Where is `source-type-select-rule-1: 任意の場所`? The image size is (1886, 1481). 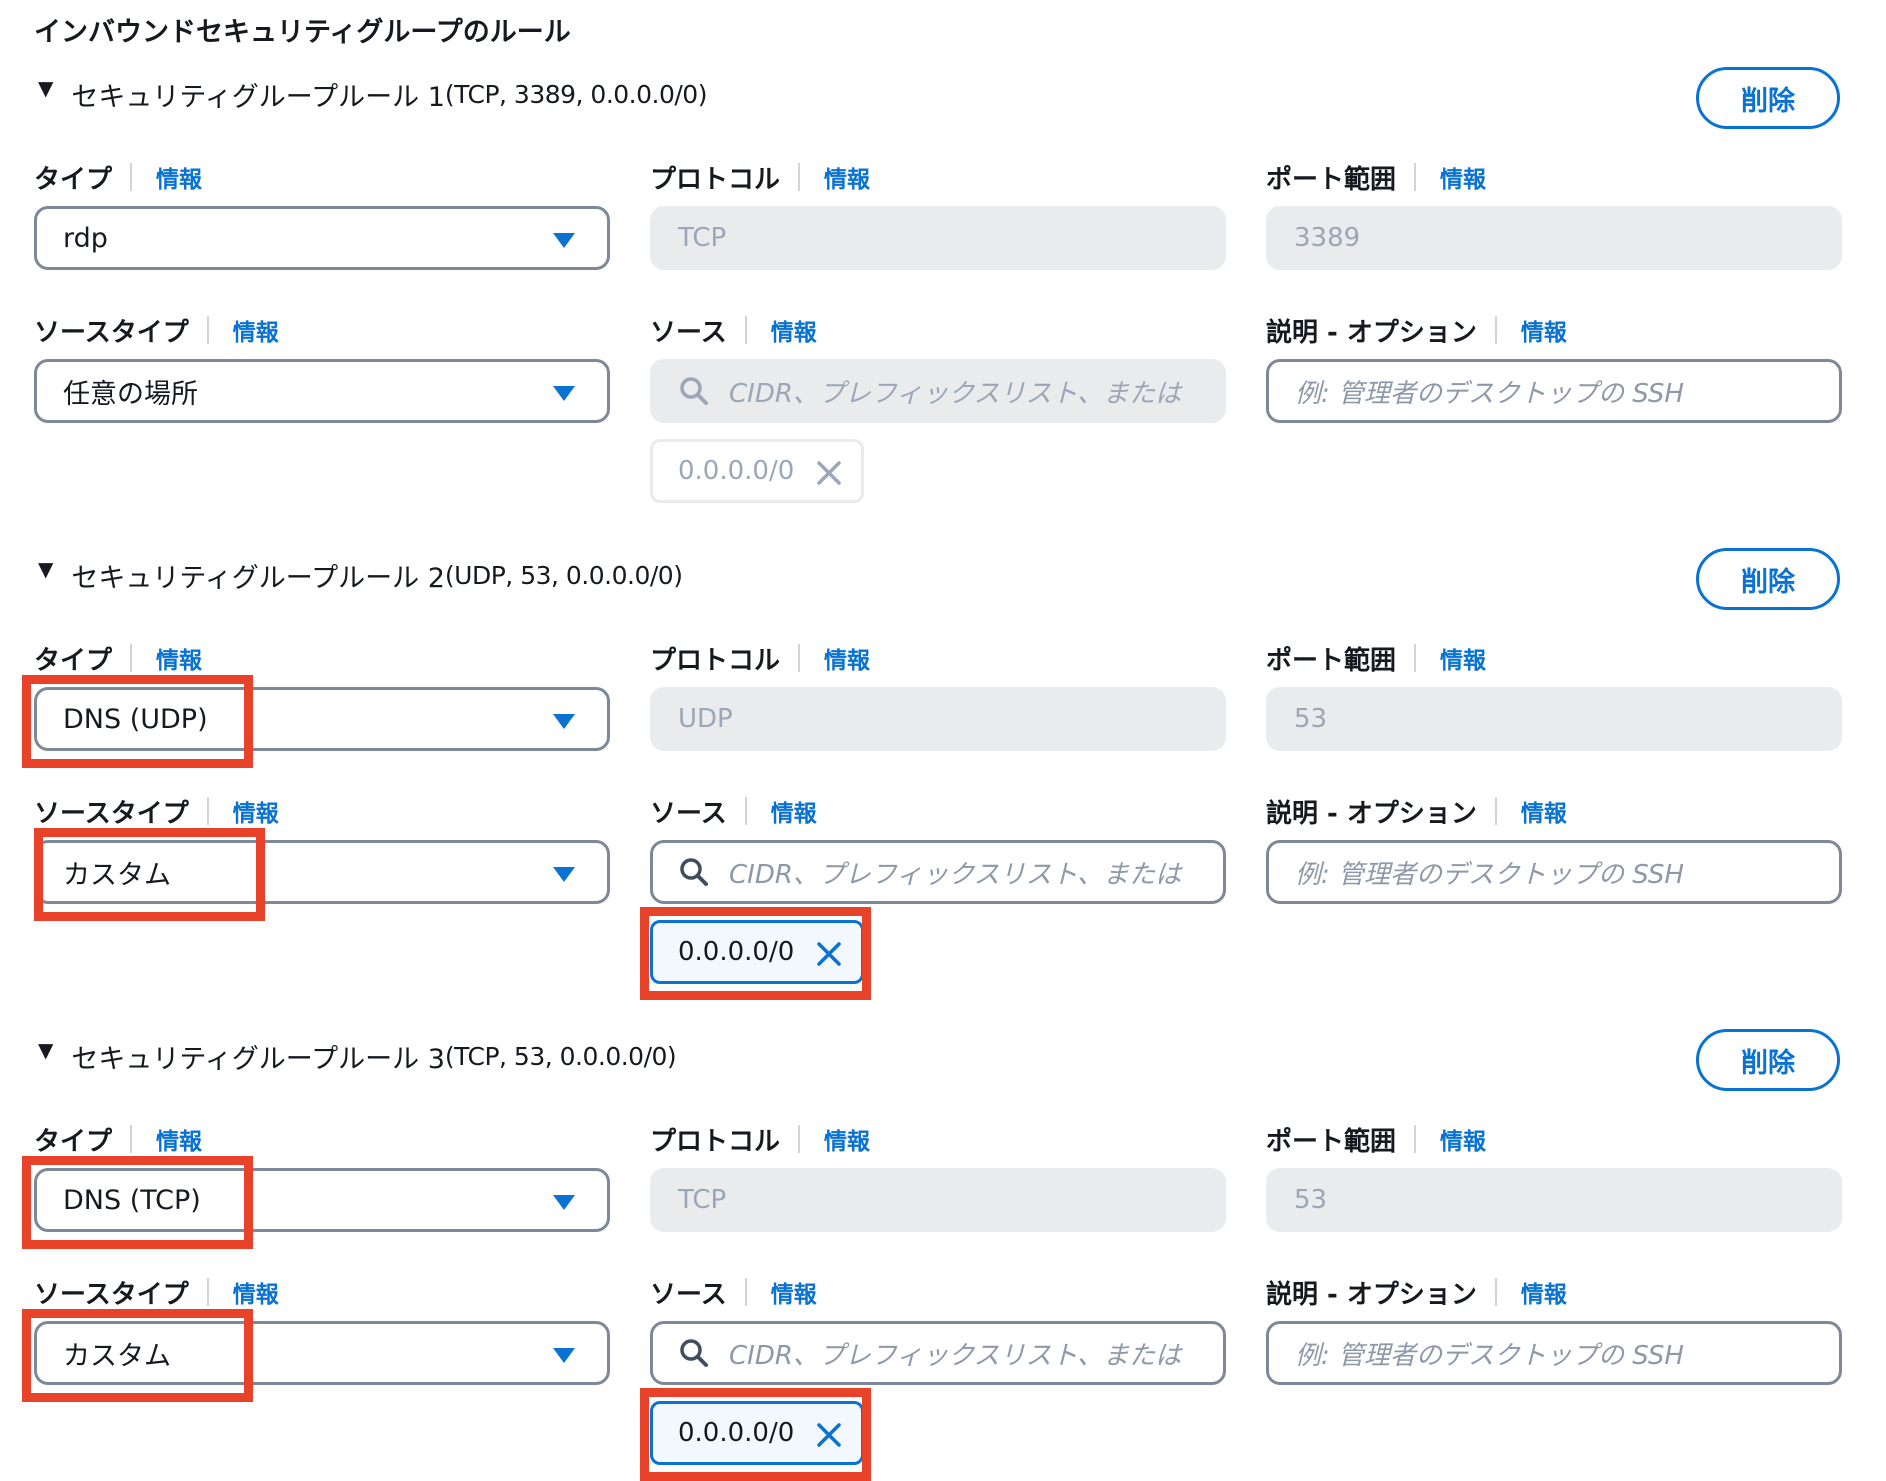 source-type-select-rule-1: 任意の場所 is located at coordinates (322, 391).